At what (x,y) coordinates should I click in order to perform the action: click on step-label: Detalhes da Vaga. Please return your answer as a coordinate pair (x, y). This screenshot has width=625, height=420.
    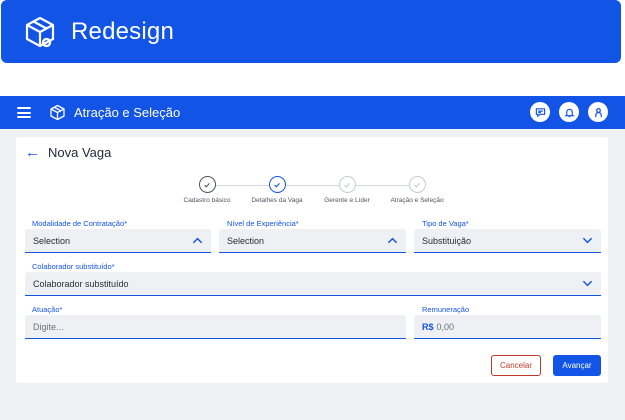
    Looking at the image, I should click on (277, 200).